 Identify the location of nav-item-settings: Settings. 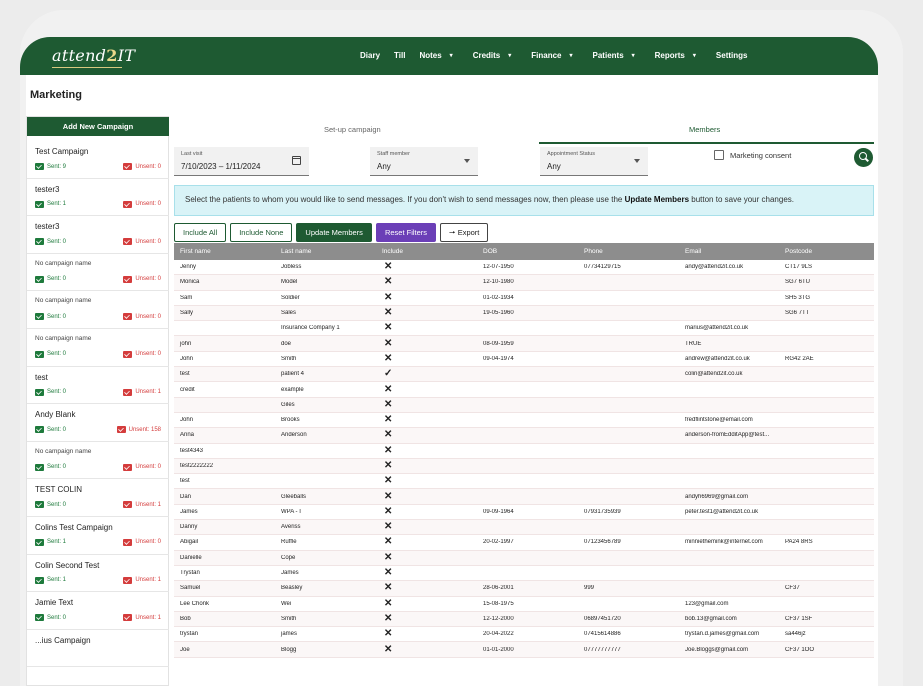
(732, 55).